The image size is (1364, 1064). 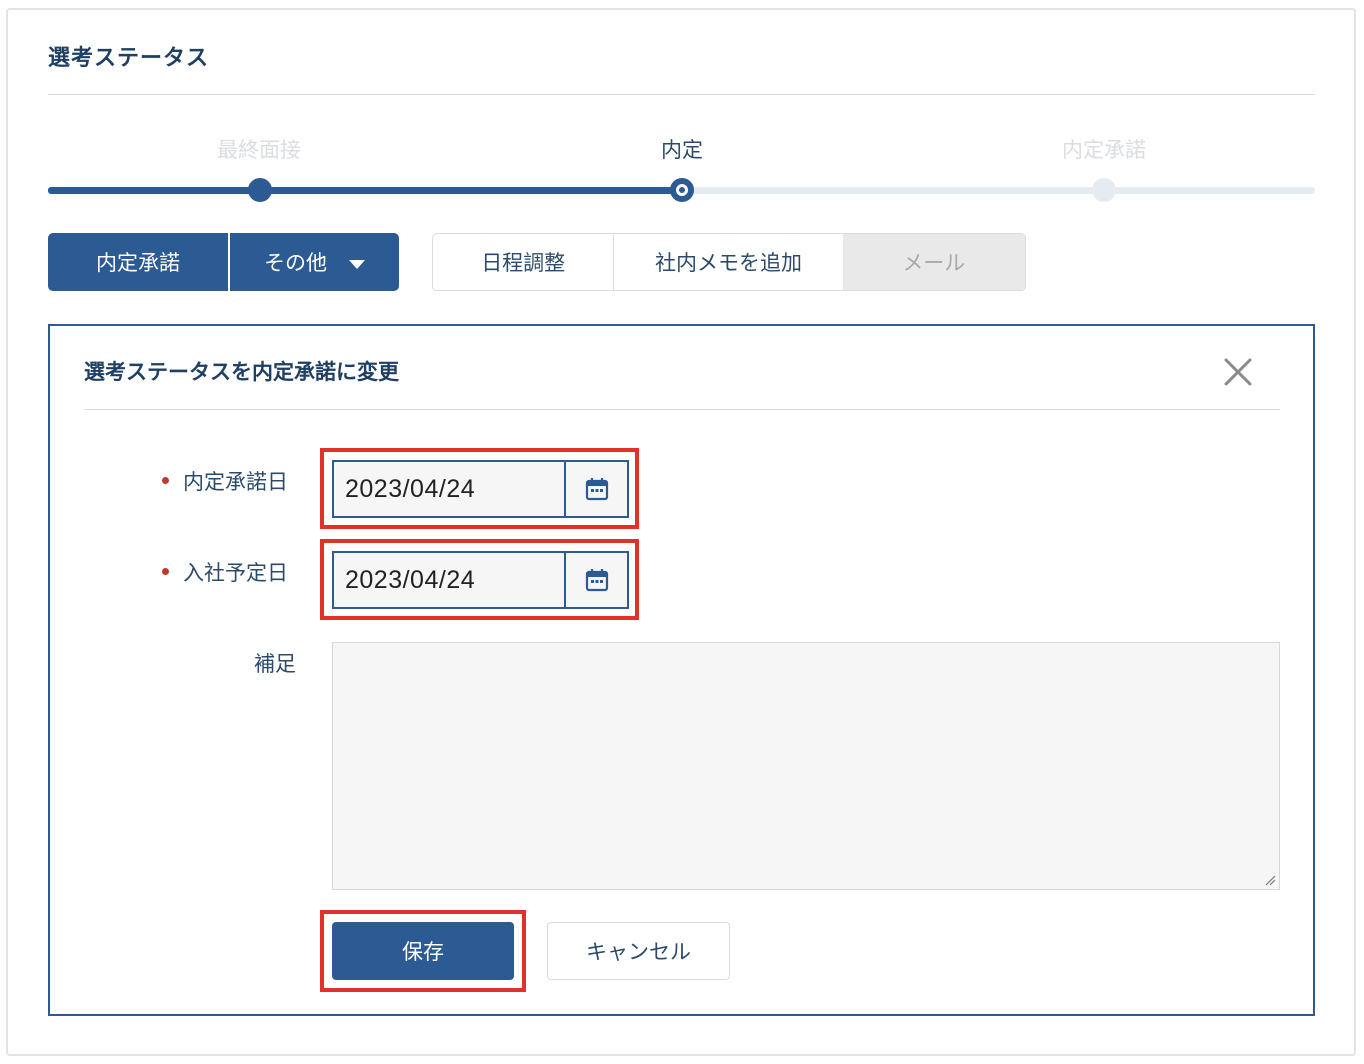 What do you see at coordinates (933, 262) in the screenshot?
I see `mail-button: メール` at bounding box center [933, 262].